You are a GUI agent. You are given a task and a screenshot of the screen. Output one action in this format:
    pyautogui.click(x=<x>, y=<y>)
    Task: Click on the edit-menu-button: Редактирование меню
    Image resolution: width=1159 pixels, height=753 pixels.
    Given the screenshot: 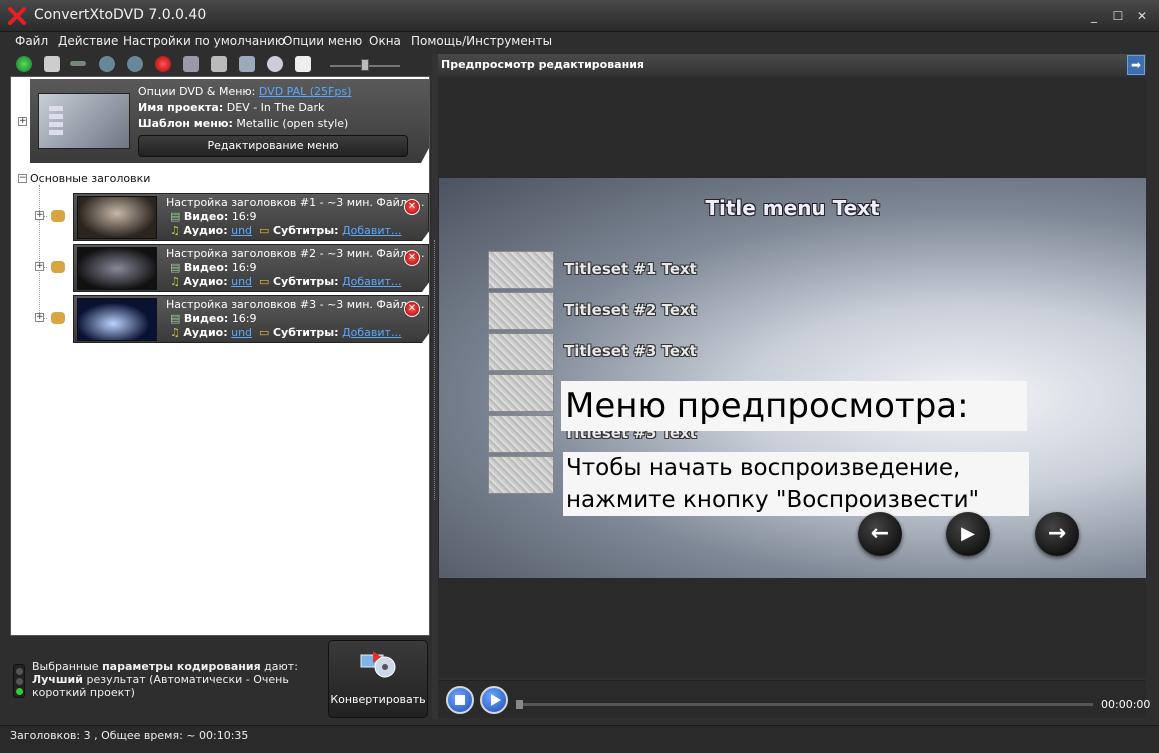 What is the action you would take?
    pyautogui.click(x=273, y=146)
    